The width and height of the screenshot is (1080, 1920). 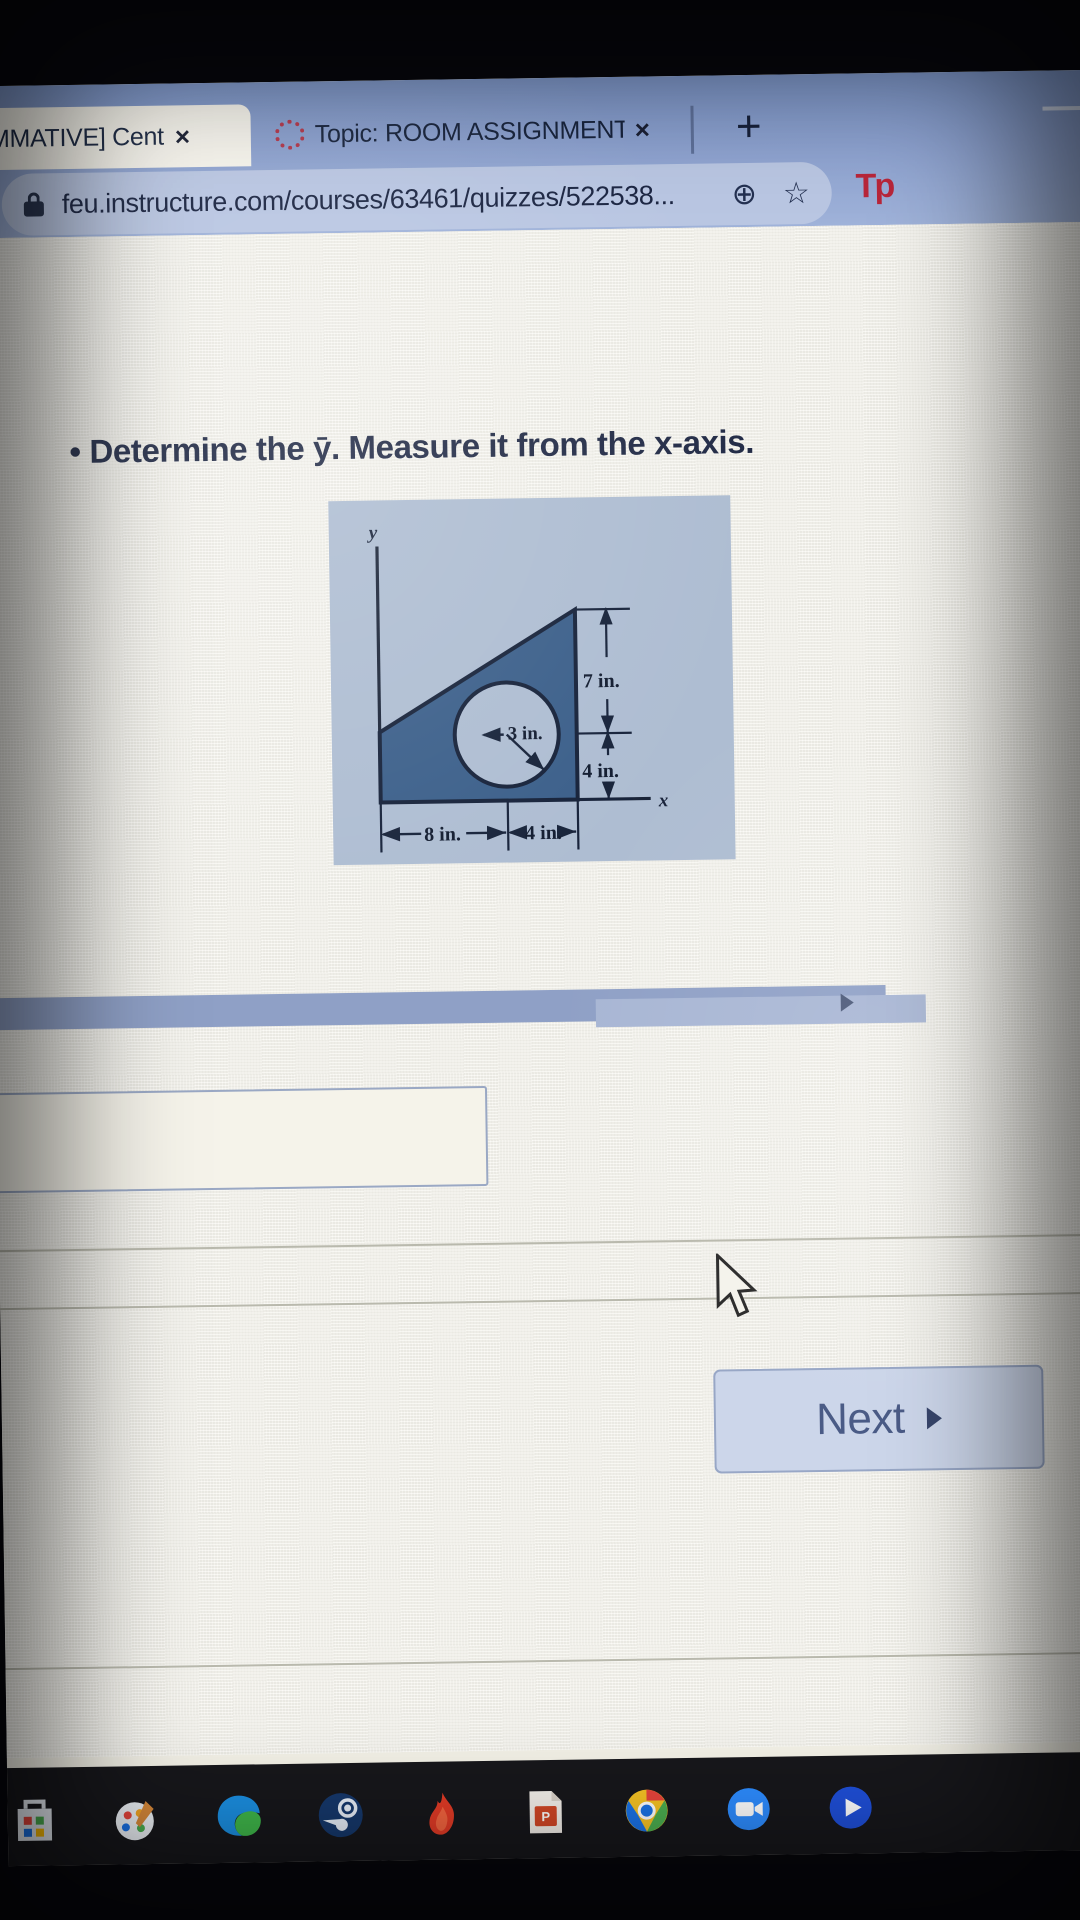 What do you see at coordinates (663, 800) in the screenshot?
I see `x-axis-label: x` at bounding box center [663, 800].